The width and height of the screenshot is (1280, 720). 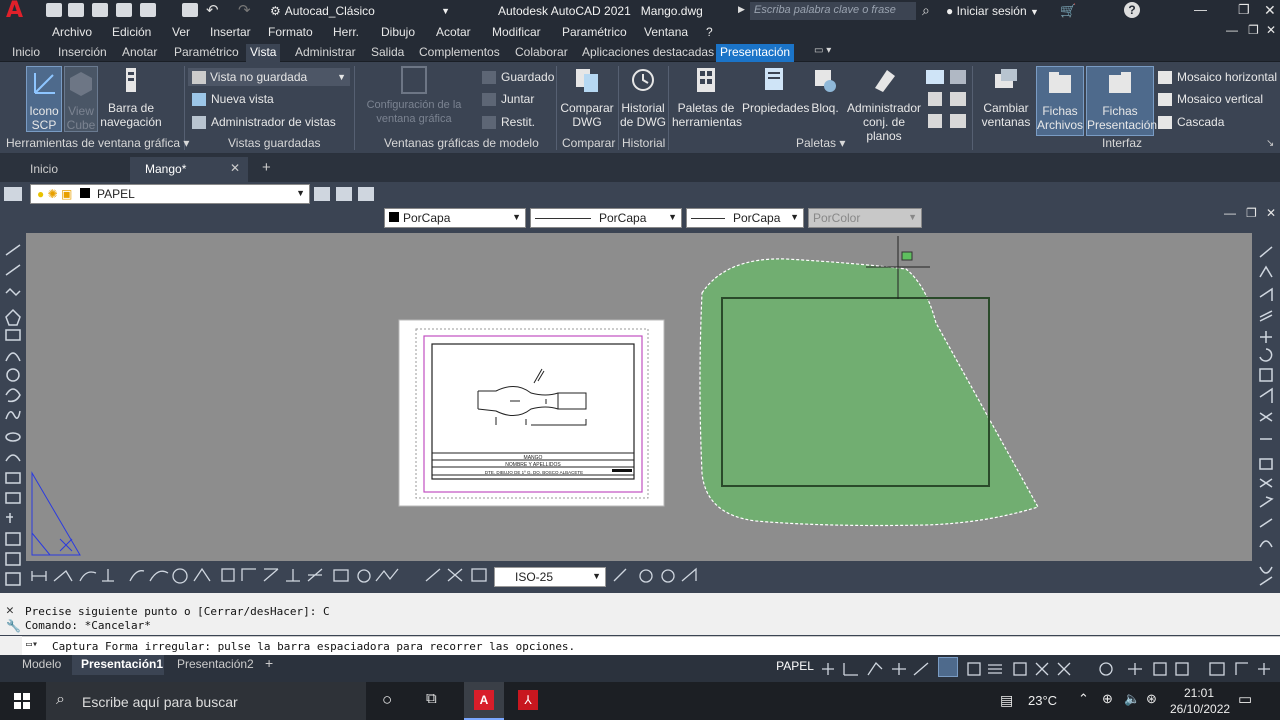 I want to click on fichas-archivos-button: Fichas Archivos, so click(x=1060, y=101).